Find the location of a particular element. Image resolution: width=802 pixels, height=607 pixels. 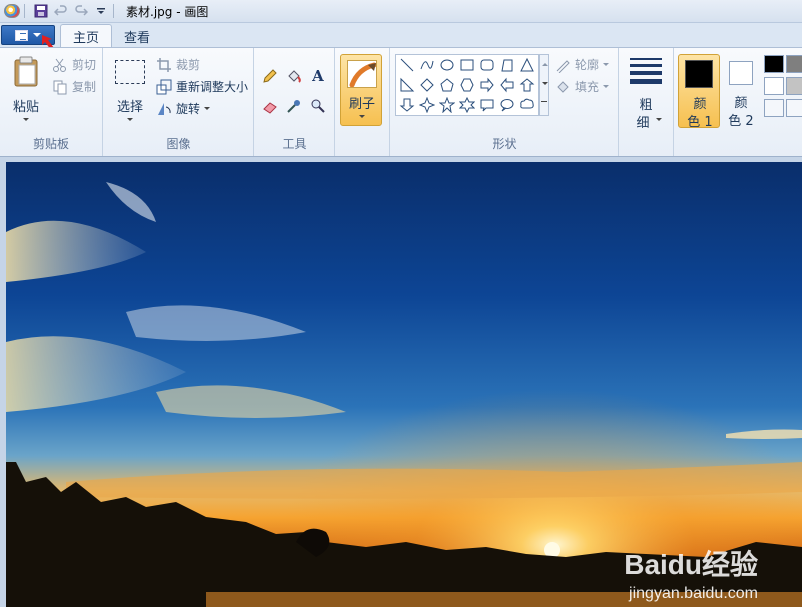

fill-tool is located at coordinates (294, 76).